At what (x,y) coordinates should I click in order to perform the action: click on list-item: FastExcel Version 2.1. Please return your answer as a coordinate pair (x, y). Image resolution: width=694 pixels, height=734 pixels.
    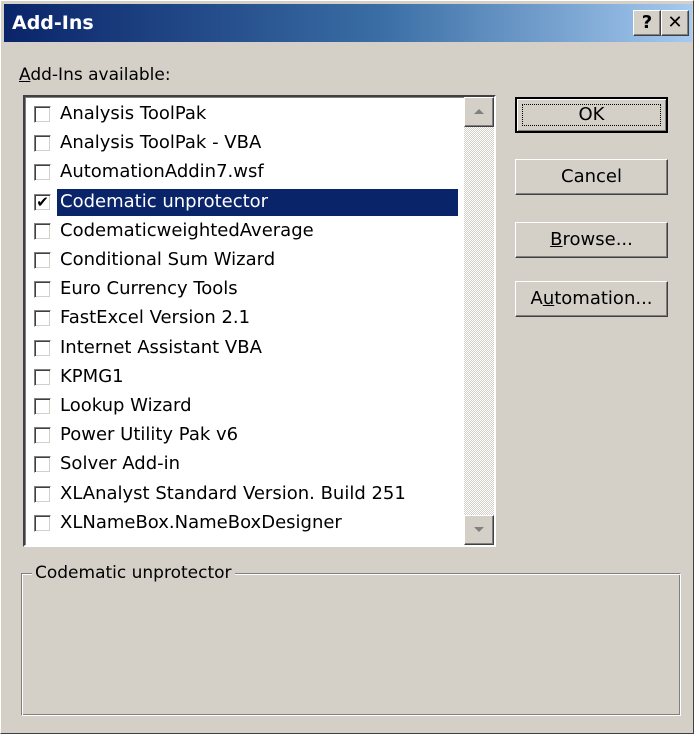
    Looking at the image, I should click on (246, 318).